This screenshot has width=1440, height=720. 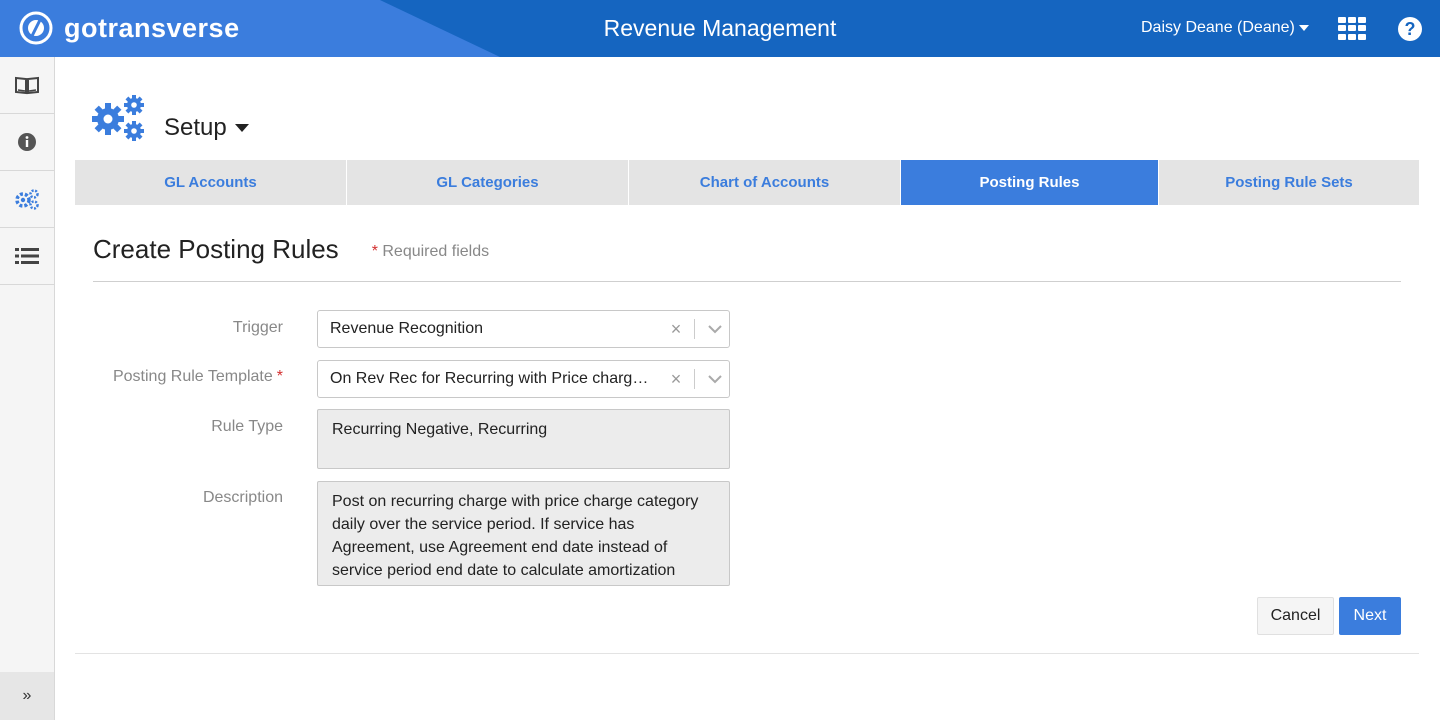 What do you see at coordinates (36, 28) in the screenshot?
I see `gotransverse-logo-icon` at bounding box center [36, 28].